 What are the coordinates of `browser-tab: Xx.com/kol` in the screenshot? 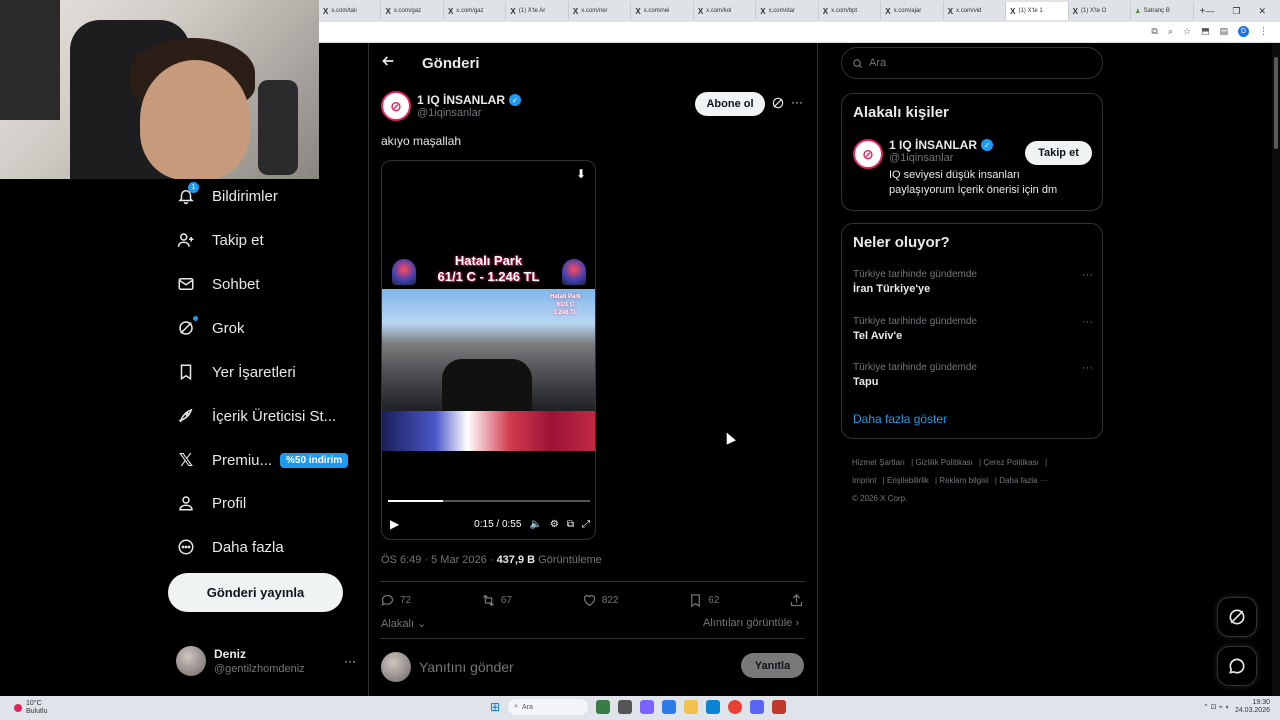 It's located at (725, 11).